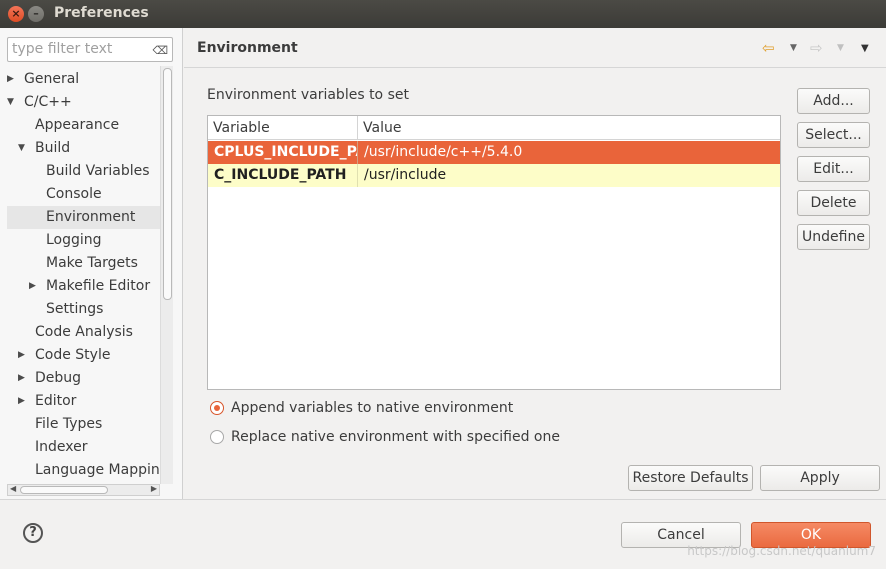 Image resolution: width=886 pixels, height=569 pixels. Describe the element at coordinates (569, 128) in the screenshot. I see `column-header-value: Value` at that location.